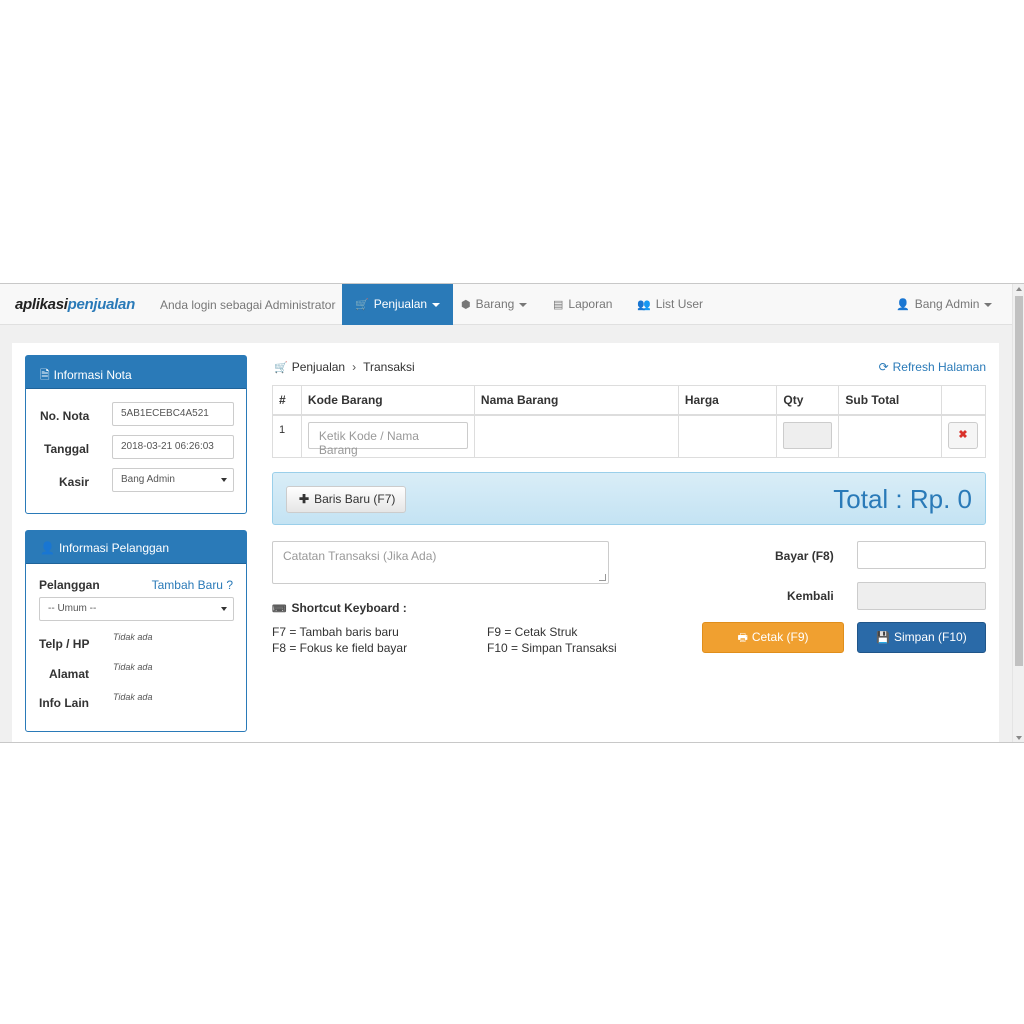 The width and height of the screenshot is (1024, 1024). What do you see at coordinates (810, 596) in the screenshot?
I see `kembali-label: Kembali` at bounding box center [810, 596].